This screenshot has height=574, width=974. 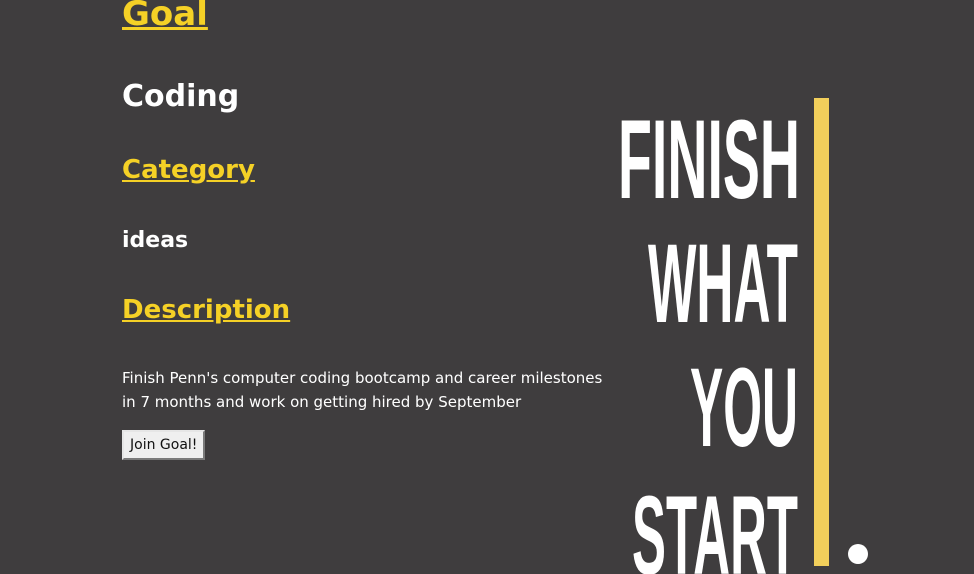 I want to click on poster-line-finish: FINISH, so click(x=709, y=159).